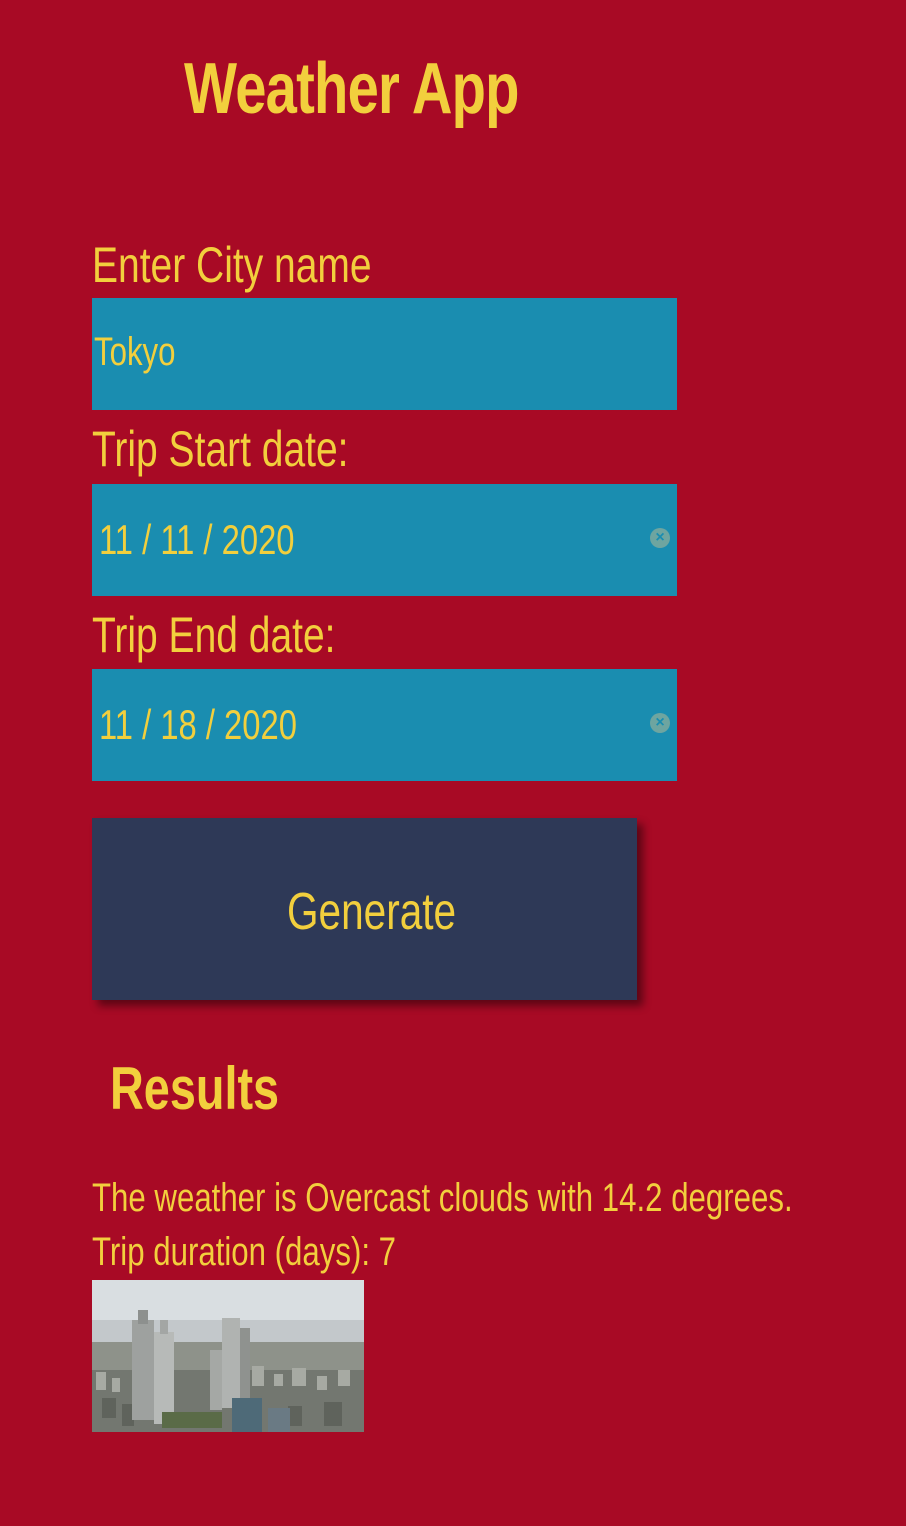  Describe the element at coordinates (384, 725) in the screenshot. I see `end-date-input: 11 / 18 / 2020 ×` at that location.